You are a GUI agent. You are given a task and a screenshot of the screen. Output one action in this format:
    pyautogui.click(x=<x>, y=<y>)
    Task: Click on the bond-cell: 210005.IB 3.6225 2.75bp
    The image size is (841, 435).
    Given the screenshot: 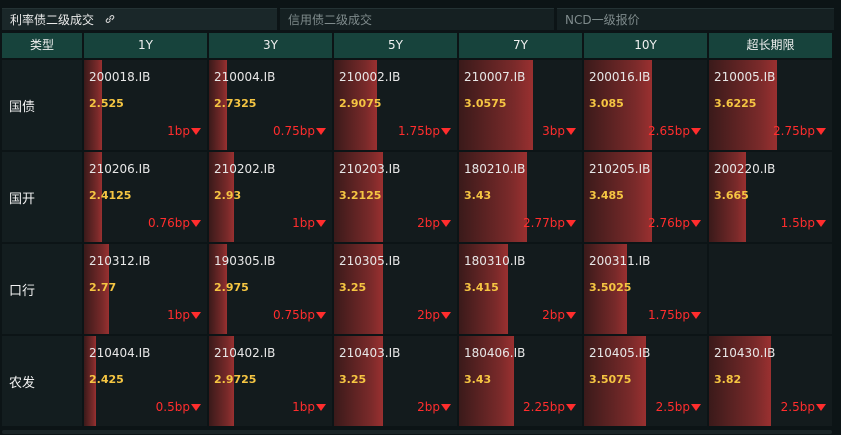 What is the action you would take?
    pyautogui.click(x=770, y=105)
    